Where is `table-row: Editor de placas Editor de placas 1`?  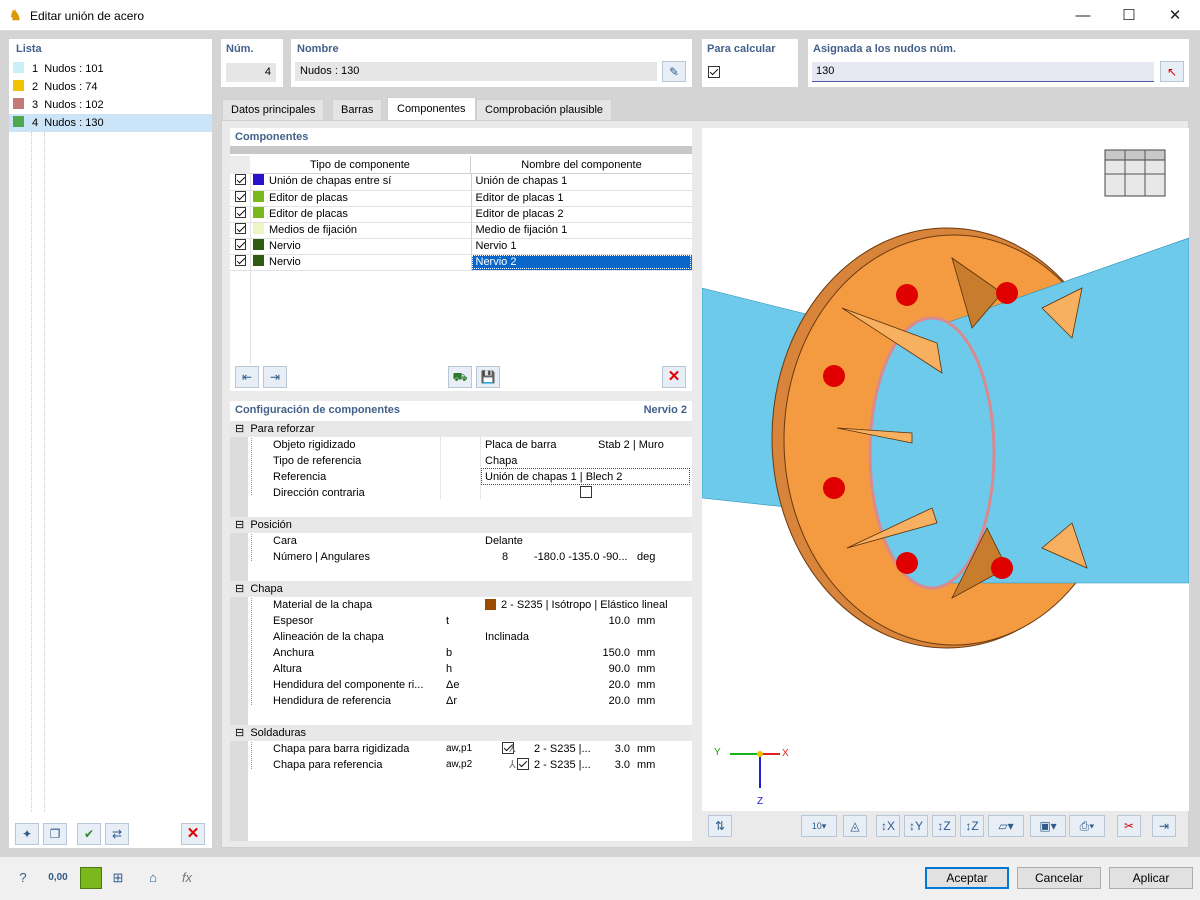
table-row: Editor de placas Editor de placas 1 is located at coordinates (461, 198).